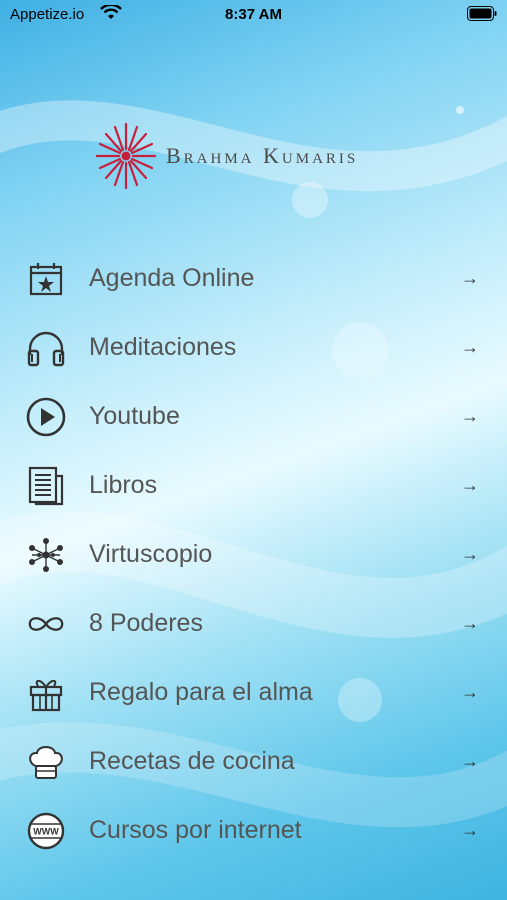 Image resolution: width=507 pixels, height=900 pixels. What do you see at coordinates (253, 416) in the screenshot?
I see `menu-item-youtube: Youtube →` at bounding box center [253, 416].